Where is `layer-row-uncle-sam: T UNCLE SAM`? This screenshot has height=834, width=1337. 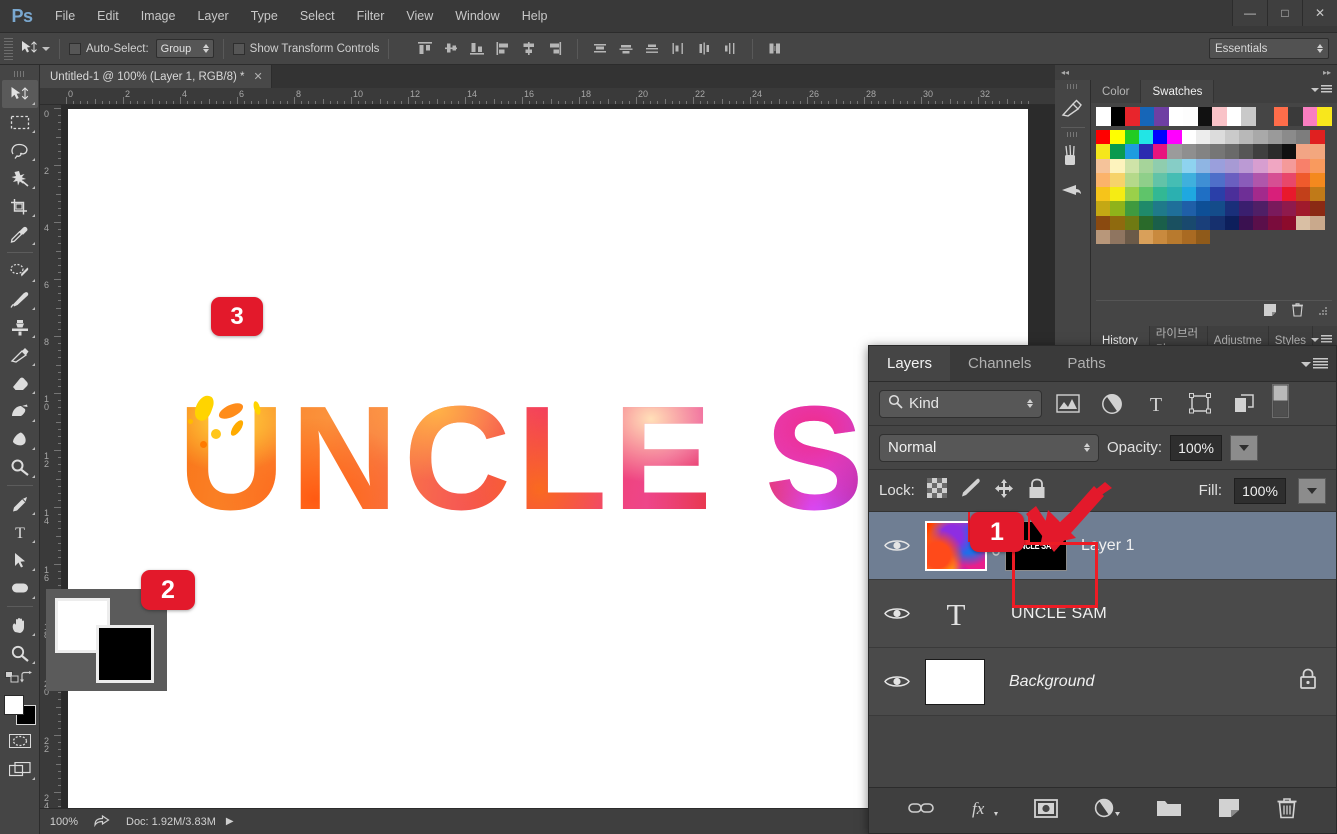 layer-row-uncle-sam: T UNCLE SAM is located at coordinates (1102, 614).